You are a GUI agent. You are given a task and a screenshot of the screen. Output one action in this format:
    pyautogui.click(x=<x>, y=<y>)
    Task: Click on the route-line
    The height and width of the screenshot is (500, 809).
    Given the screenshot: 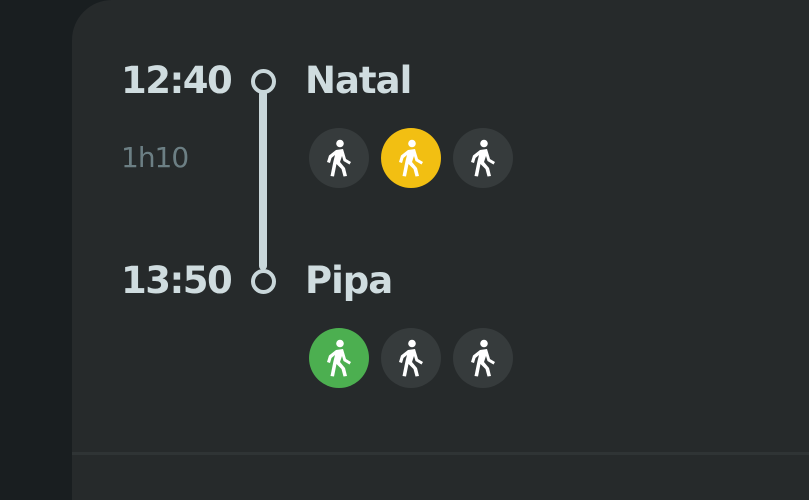 What is the action you would take?
    pyautogui.click(x=263, y=180)
    